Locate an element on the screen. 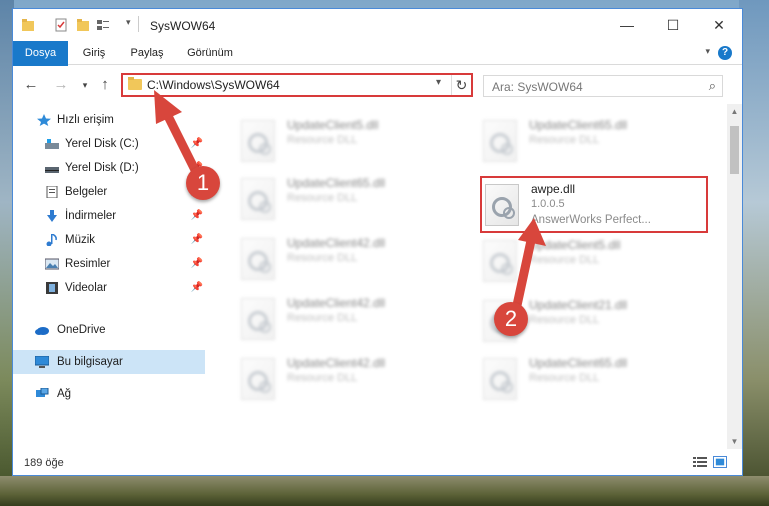 This screenshot has height=506, width=769. music-icon is located at coordinates (51, 240).